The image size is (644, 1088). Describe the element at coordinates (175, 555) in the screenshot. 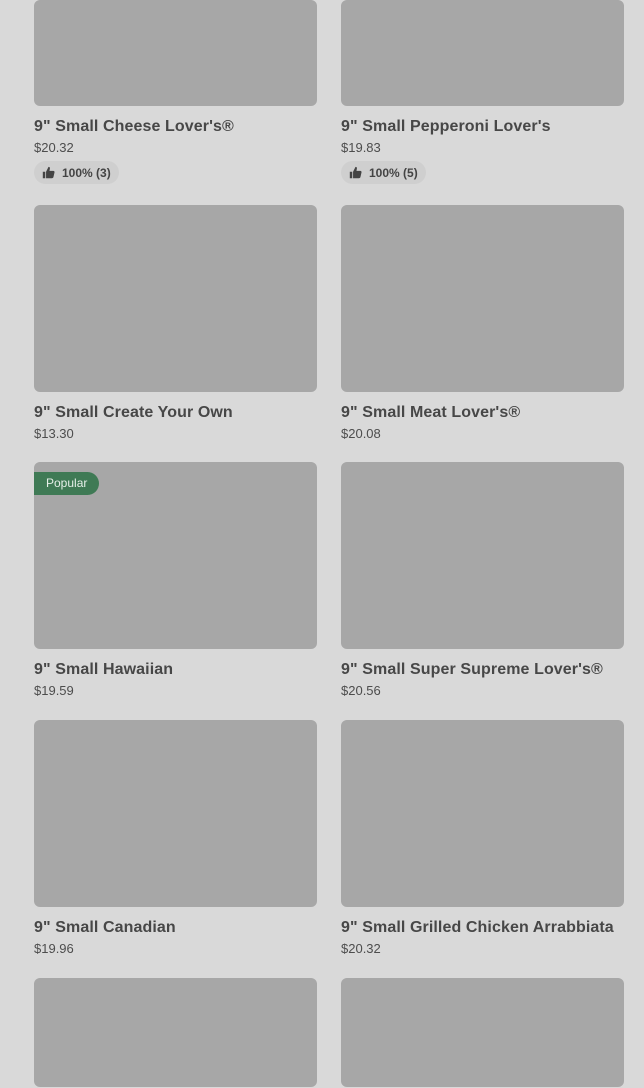

I see `product-image: Popular` at that location.